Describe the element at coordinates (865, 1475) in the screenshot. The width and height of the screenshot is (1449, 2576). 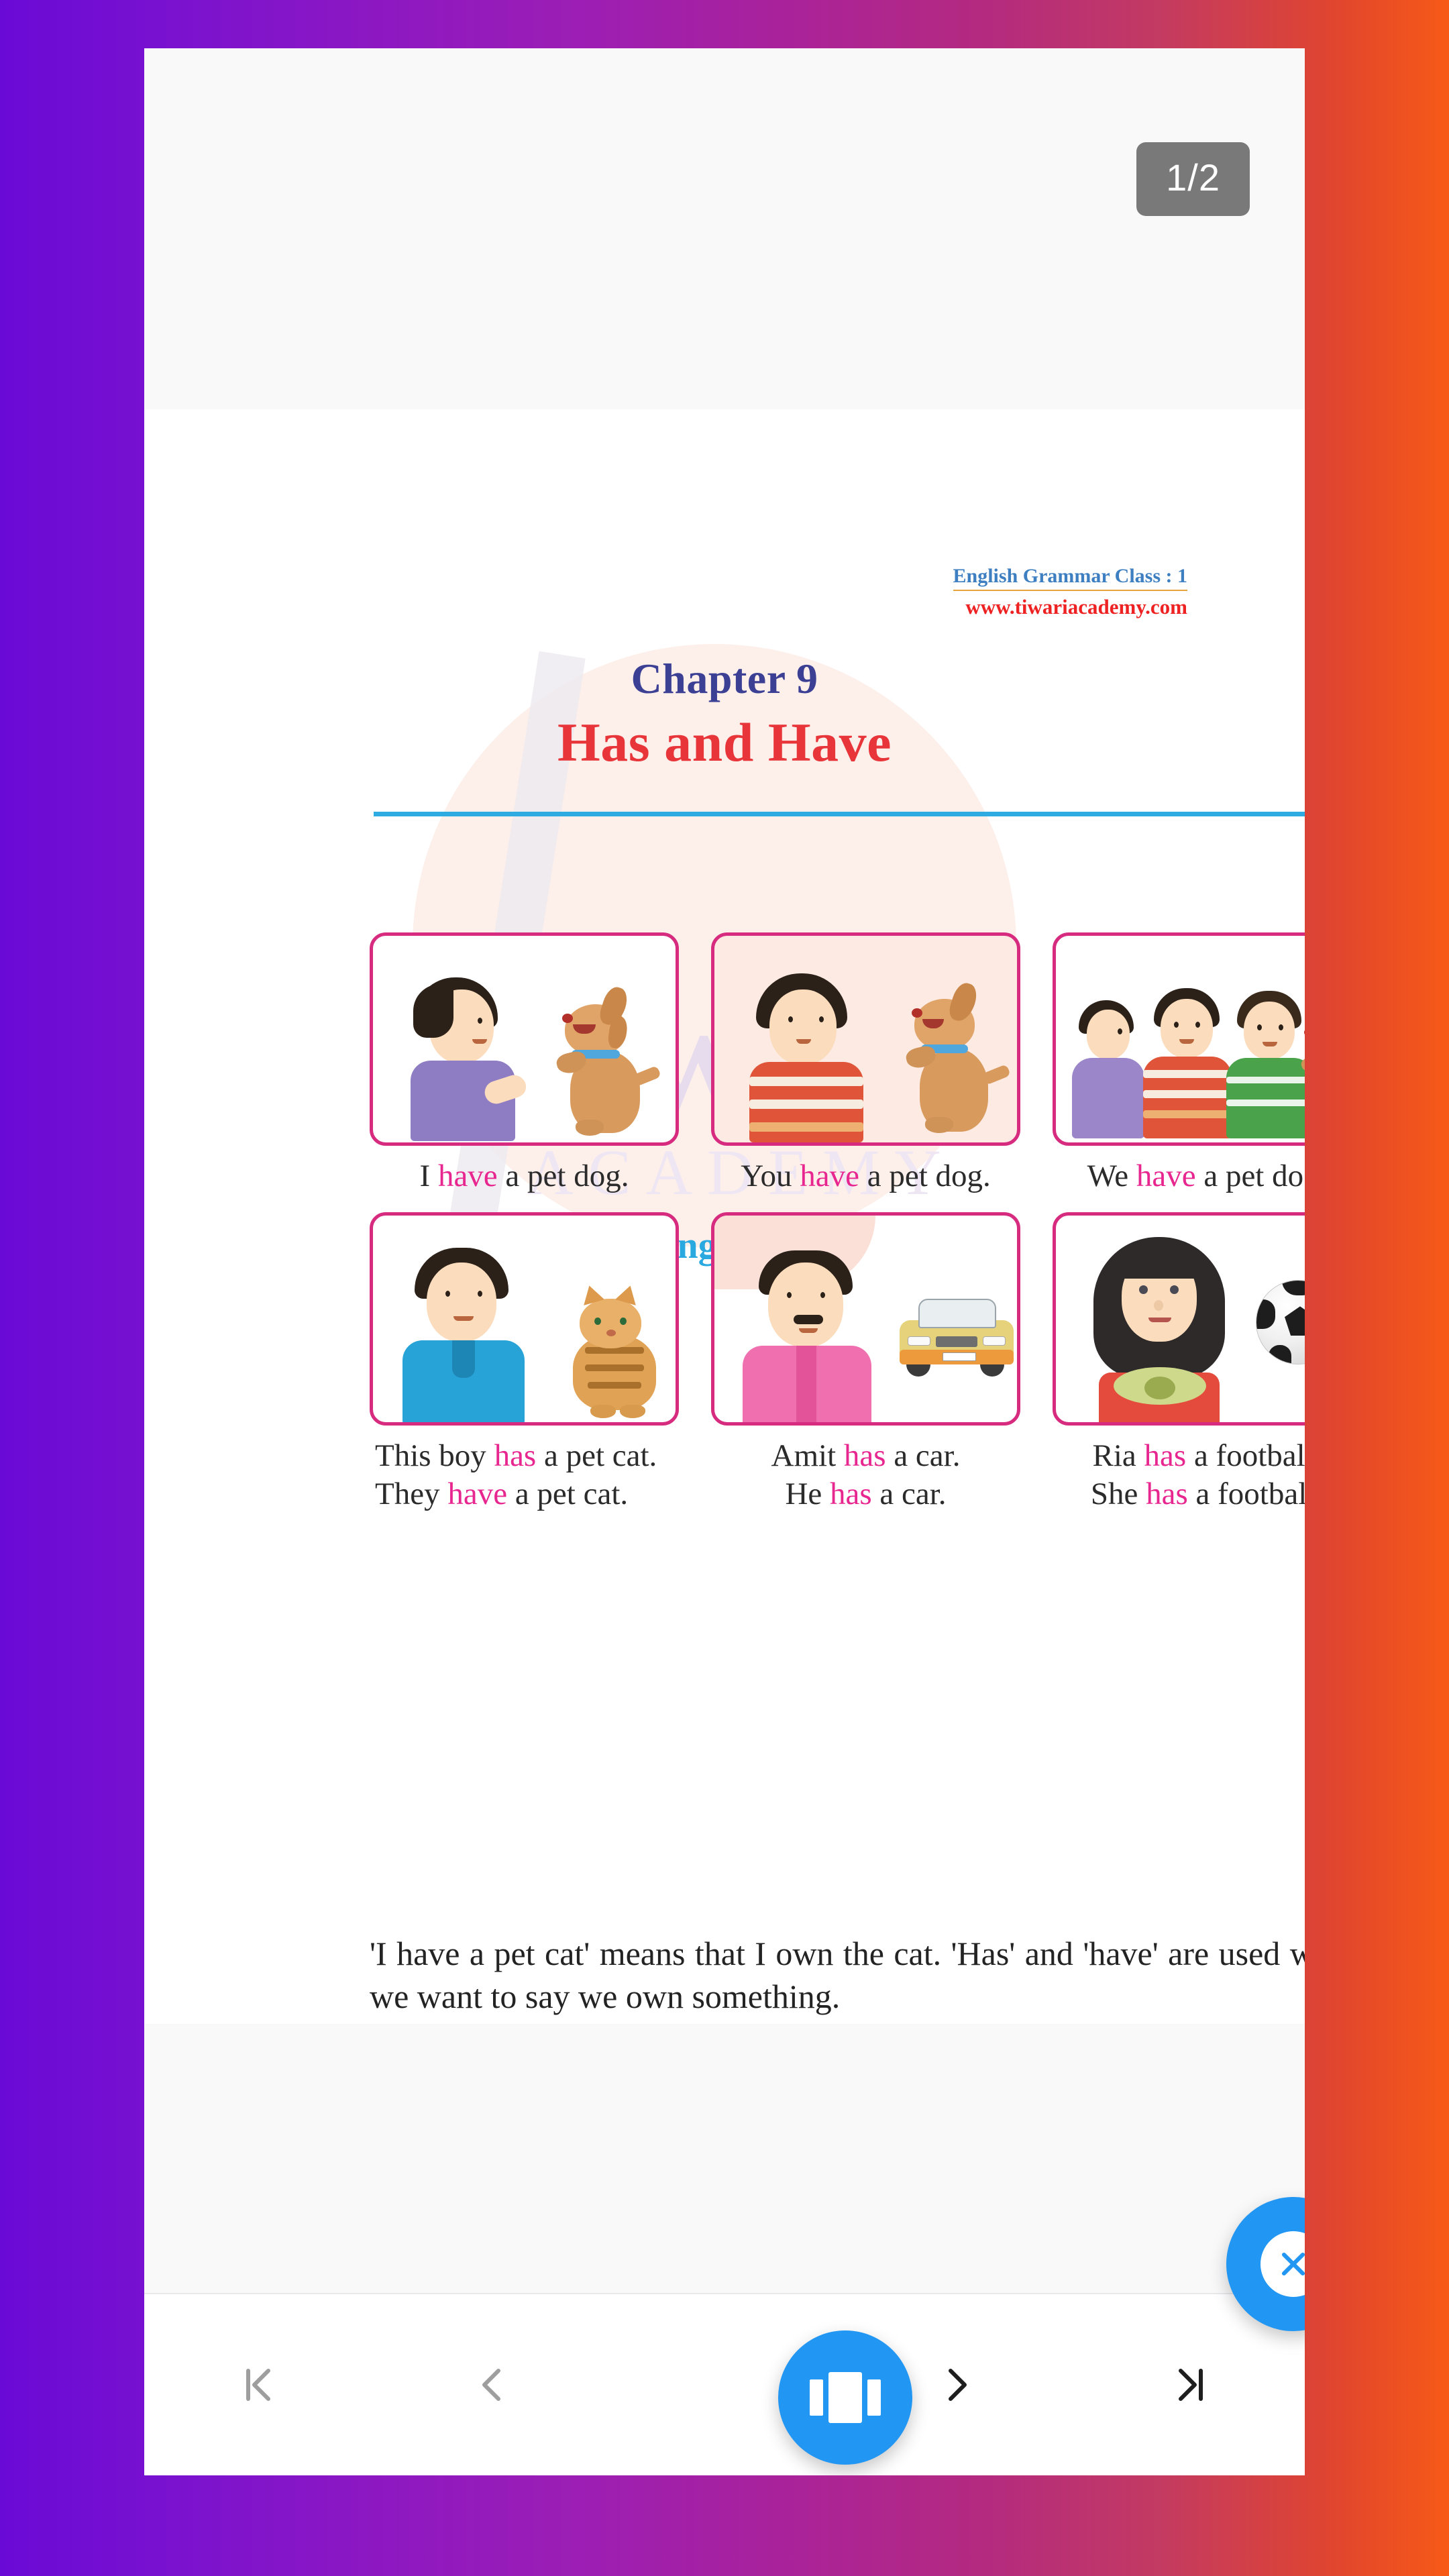
I see `picture-caption: Amit has a car. He has a car.` at that location.